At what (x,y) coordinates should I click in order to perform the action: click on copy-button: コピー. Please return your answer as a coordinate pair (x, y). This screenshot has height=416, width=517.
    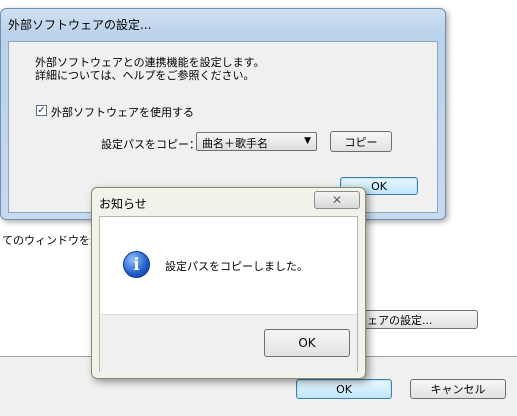
    Looking at the image, I should click on (361, 141).